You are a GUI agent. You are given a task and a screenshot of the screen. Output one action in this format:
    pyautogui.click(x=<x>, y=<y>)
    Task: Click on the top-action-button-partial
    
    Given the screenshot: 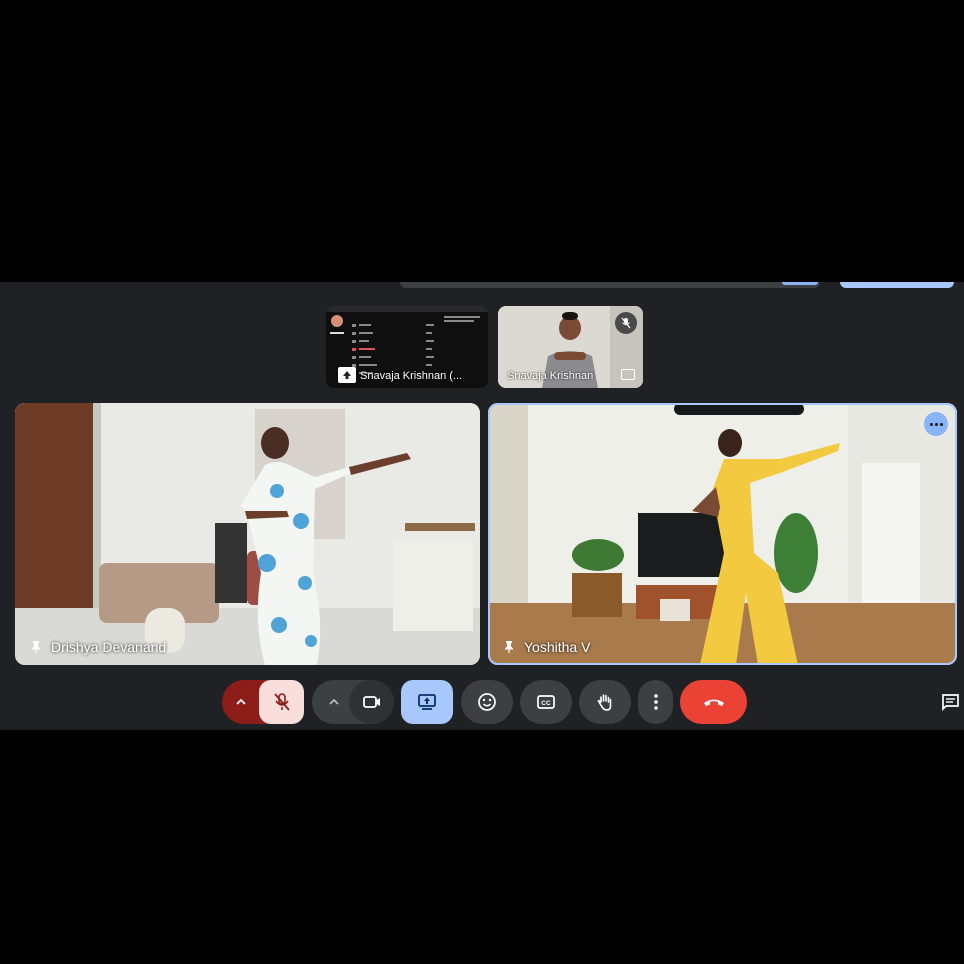 What is the action you would take?
    pyautogui.click(x=897, y=285)
    